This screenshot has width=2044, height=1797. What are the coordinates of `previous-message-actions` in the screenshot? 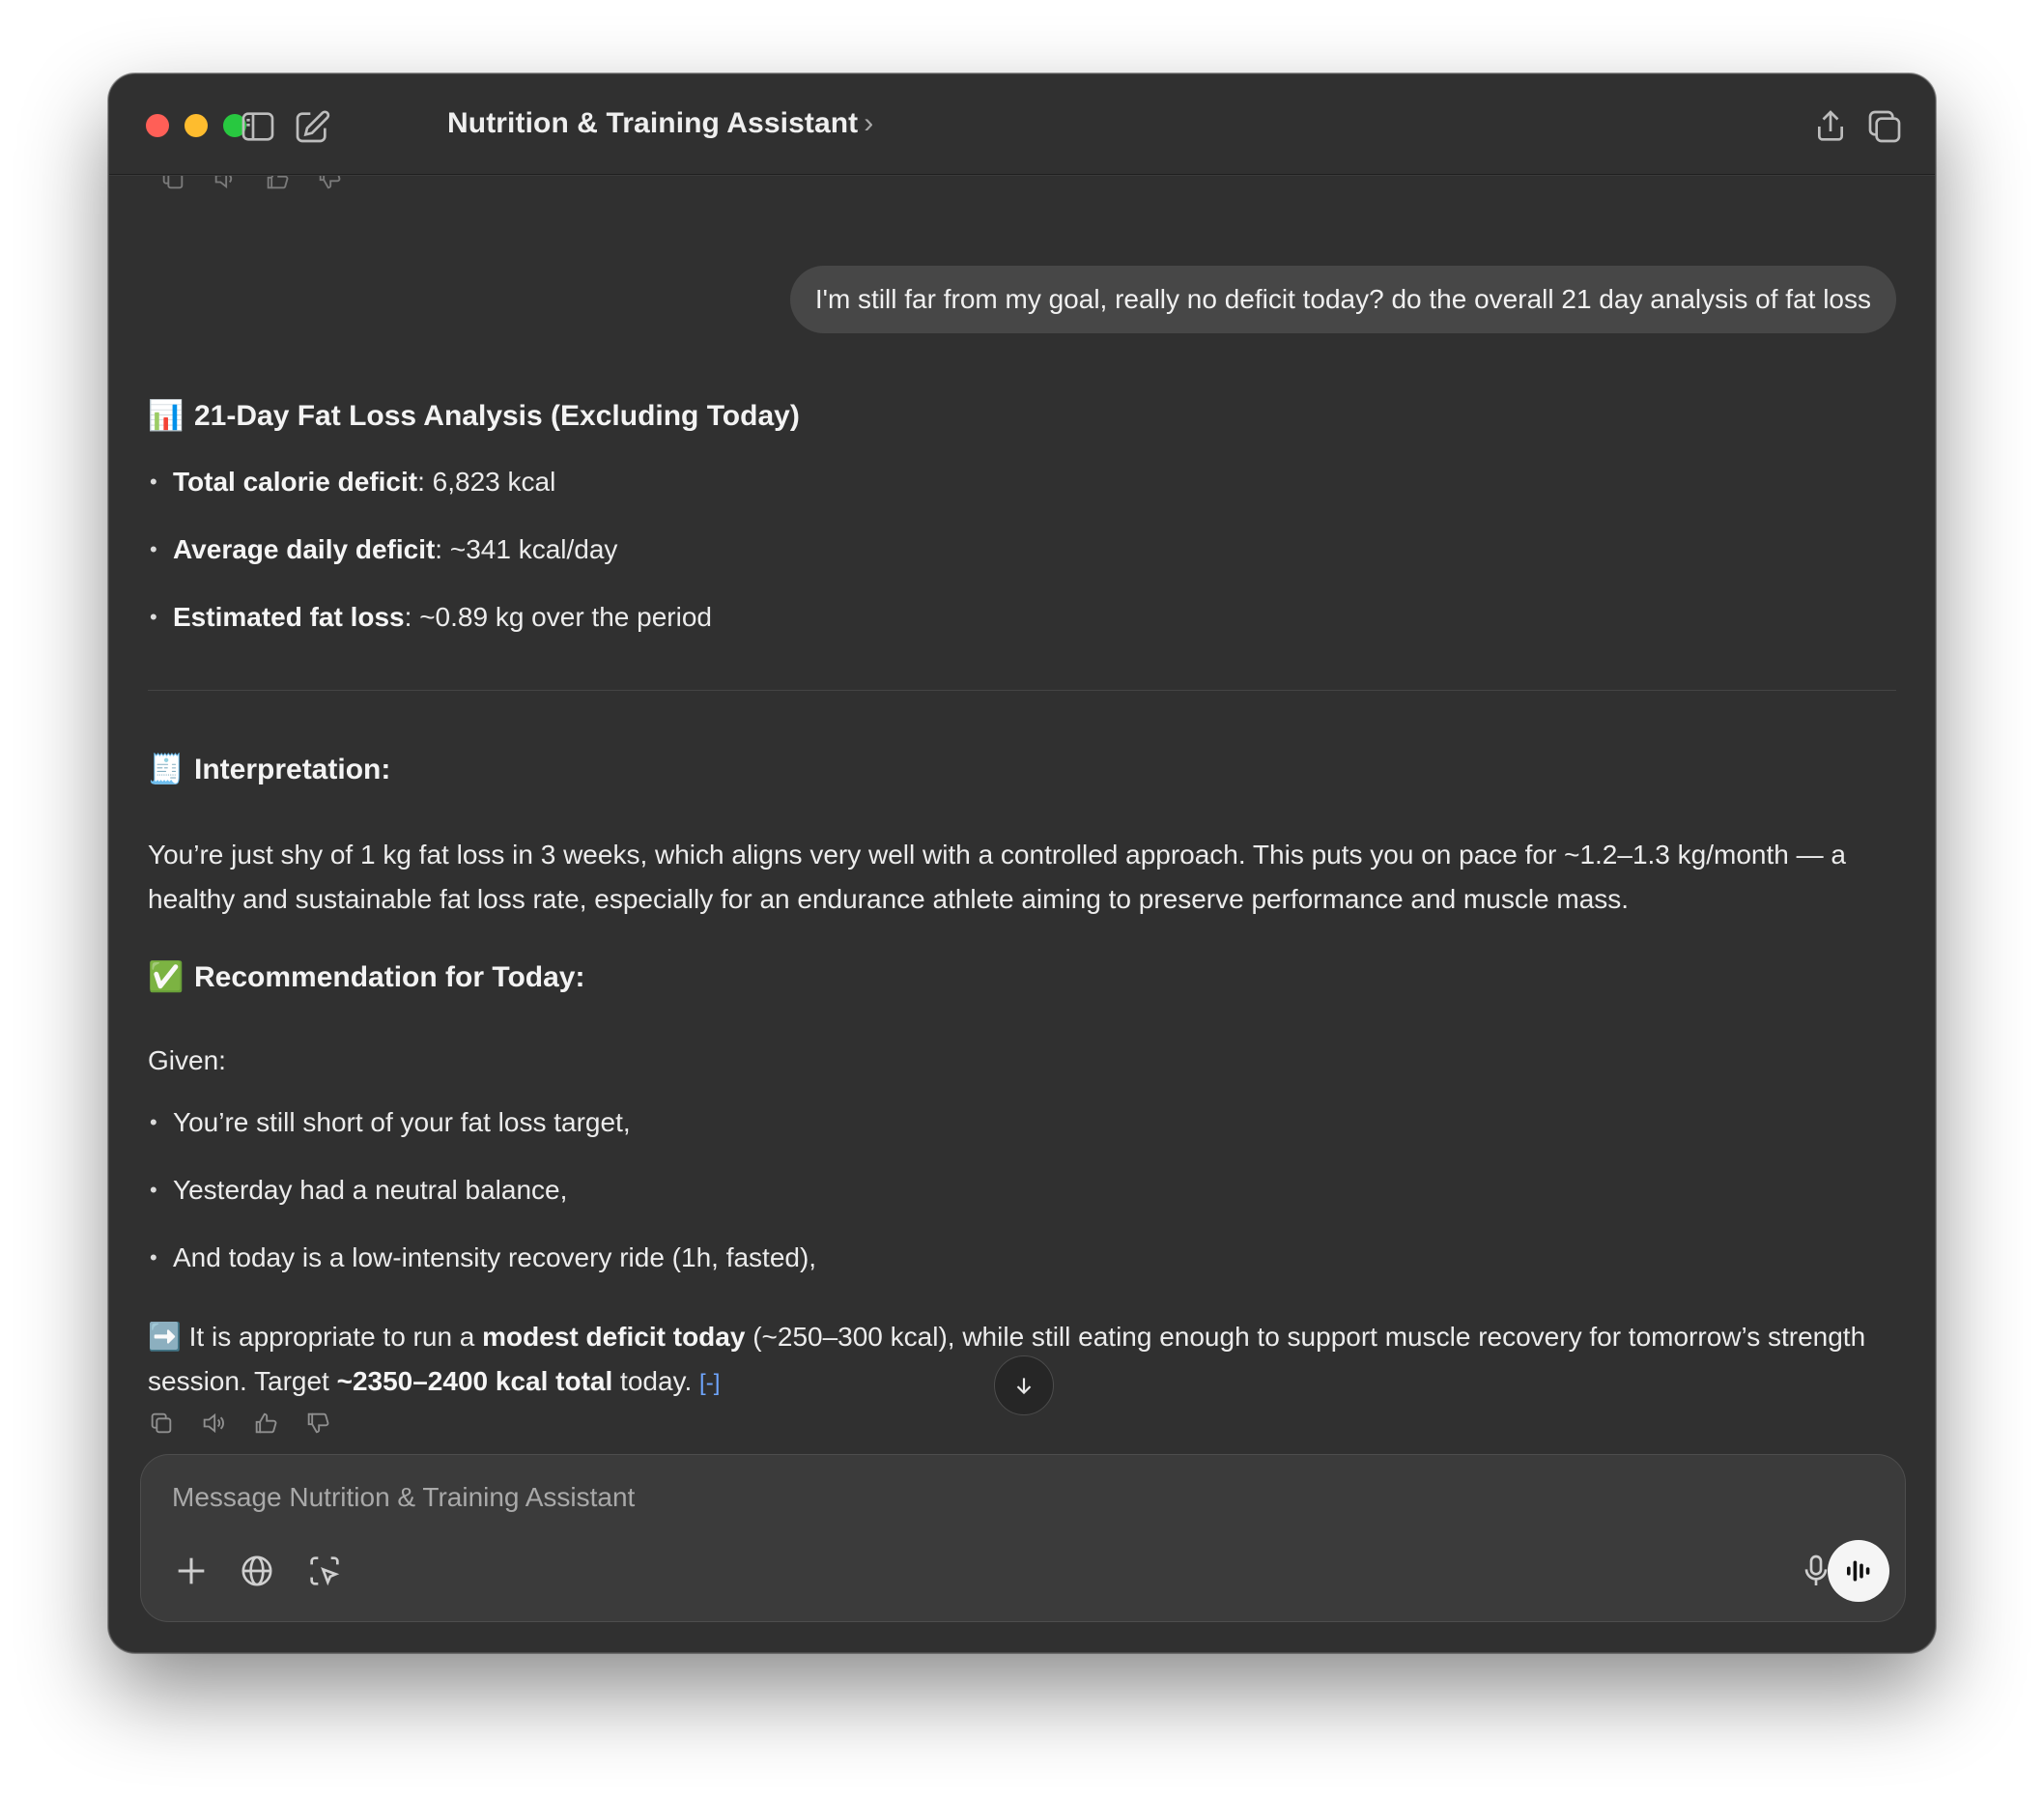 It's located at (251, 184).